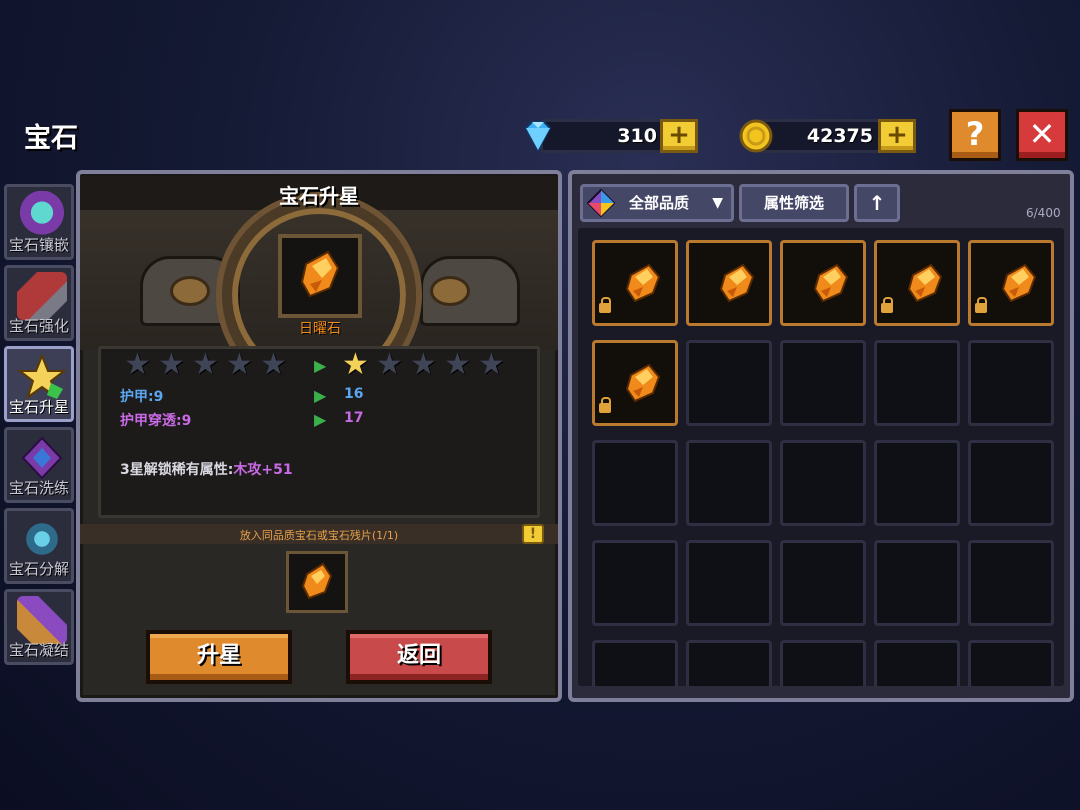 Image resolution: width=1080 pixels, height=810 pixels. What do you see at coordinates (42, 215) in the screenshot?
I see `gem-inlay-icon` at bounding box center [42, 215].